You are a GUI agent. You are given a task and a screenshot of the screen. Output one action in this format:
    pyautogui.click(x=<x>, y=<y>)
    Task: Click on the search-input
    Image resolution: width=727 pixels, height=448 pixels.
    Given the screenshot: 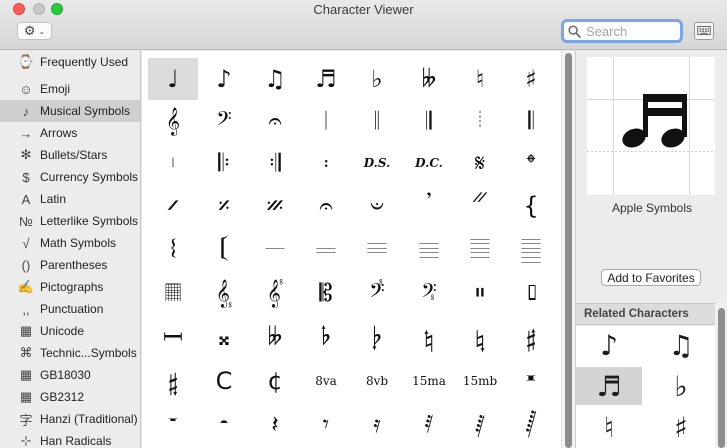 What is the action you would take?
    pyautogui.click(x=631, y=31)
    